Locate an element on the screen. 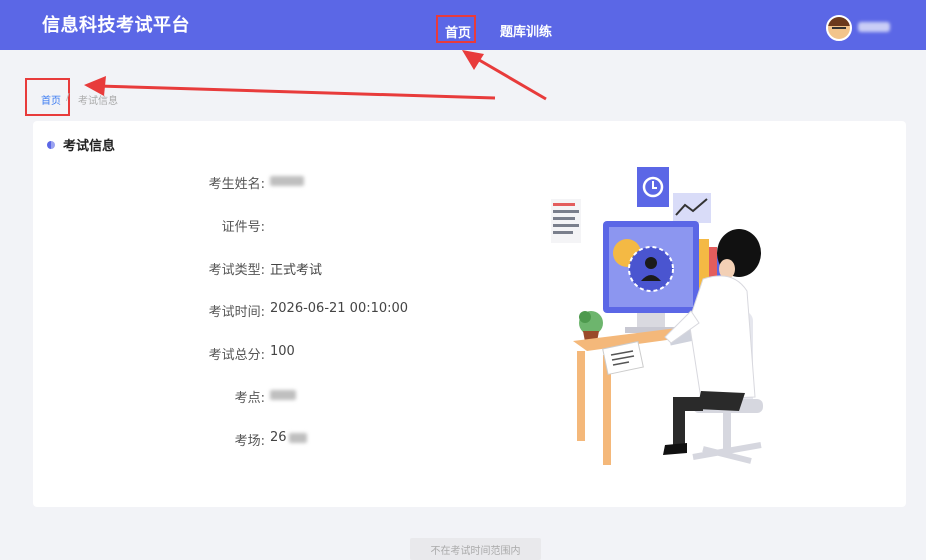  field-value: 正式考试 is located at coordinates (296, 270).